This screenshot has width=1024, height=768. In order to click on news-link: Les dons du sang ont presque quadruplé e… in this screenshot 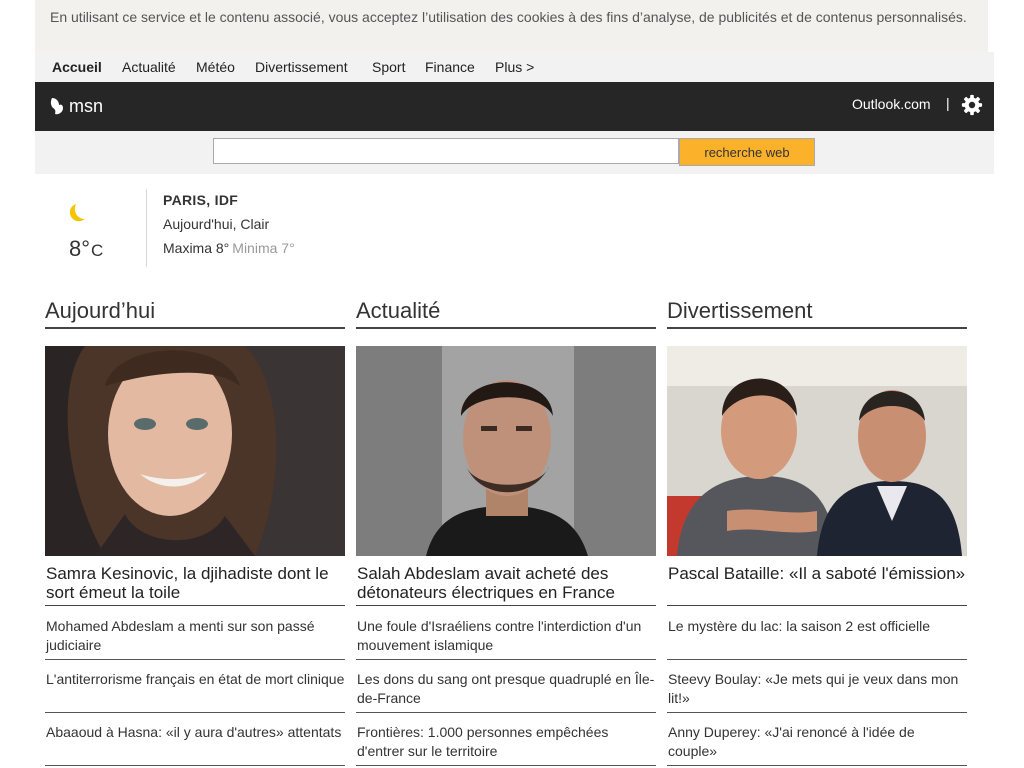, I will do `click(506, 689)`.